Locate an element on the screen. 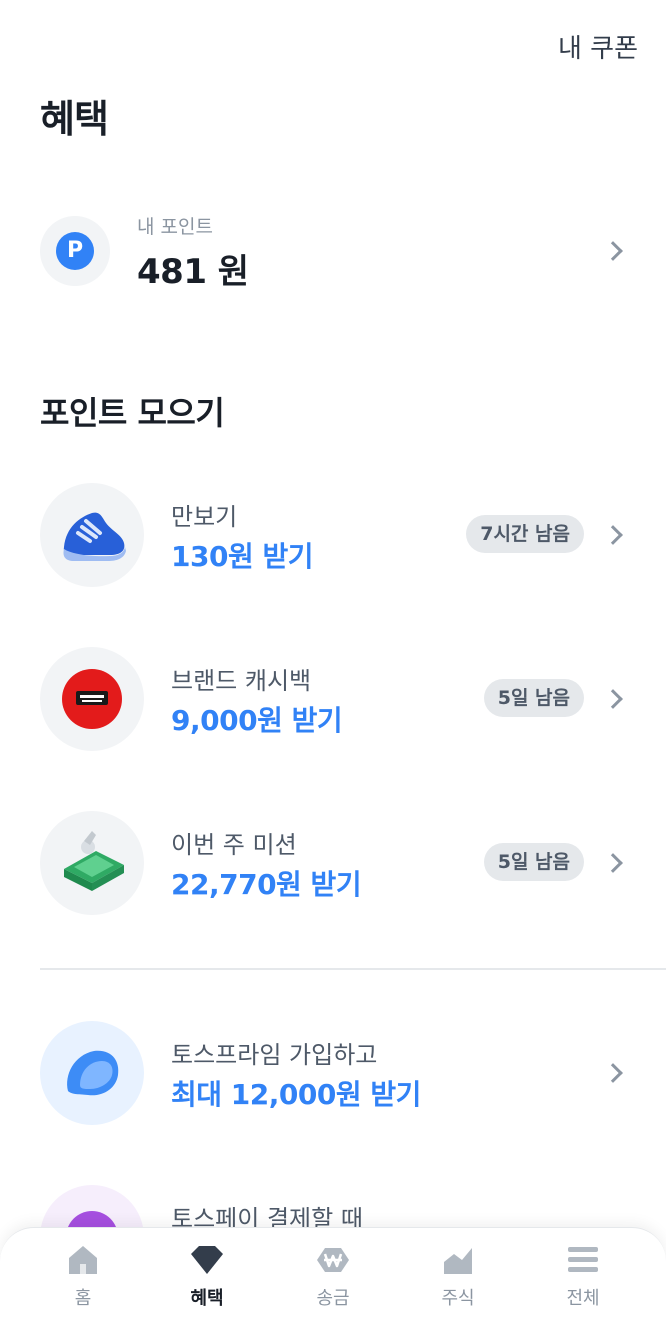  points-avatar: P is located at coordinates (75, 251).